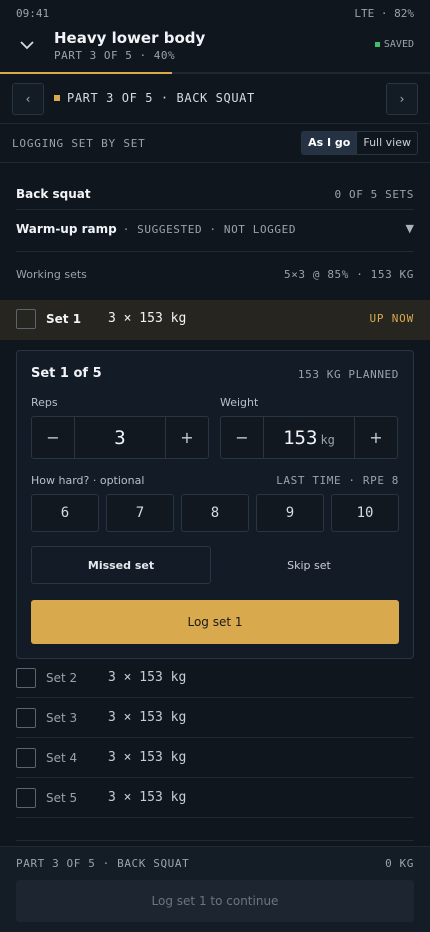  Describe the element at coordinates (399, 863) in the screenshot. I see `footer-total: 0 KG` at that location.